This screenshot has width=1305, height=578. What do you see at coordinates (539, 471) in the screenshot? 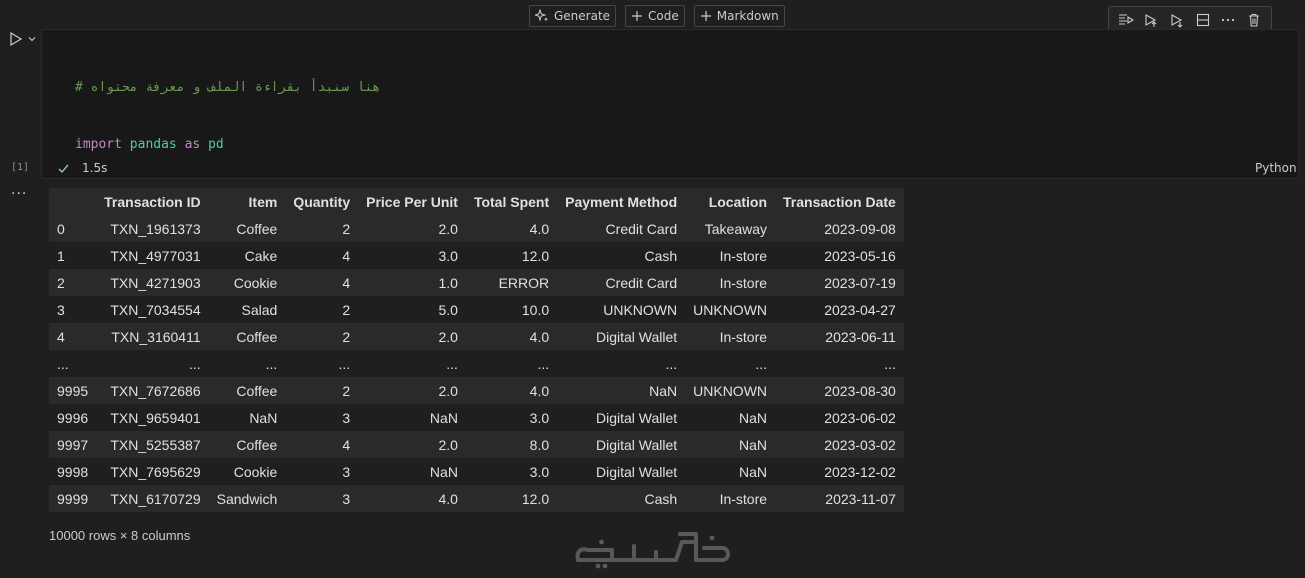
I see `table-cell: 3.0` at bounding box center [539, 471].